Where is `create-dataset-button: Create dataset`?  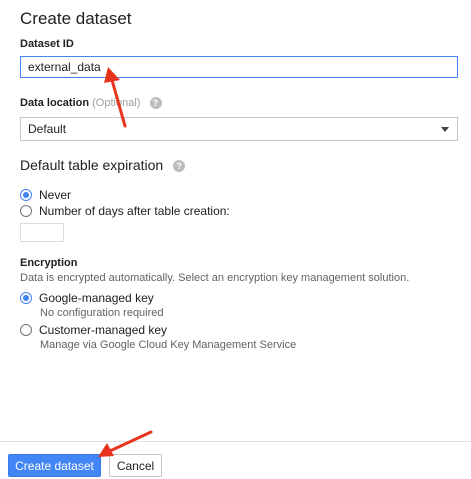 create-dataset-button: Create dataset is located at coordinates (54, 465).